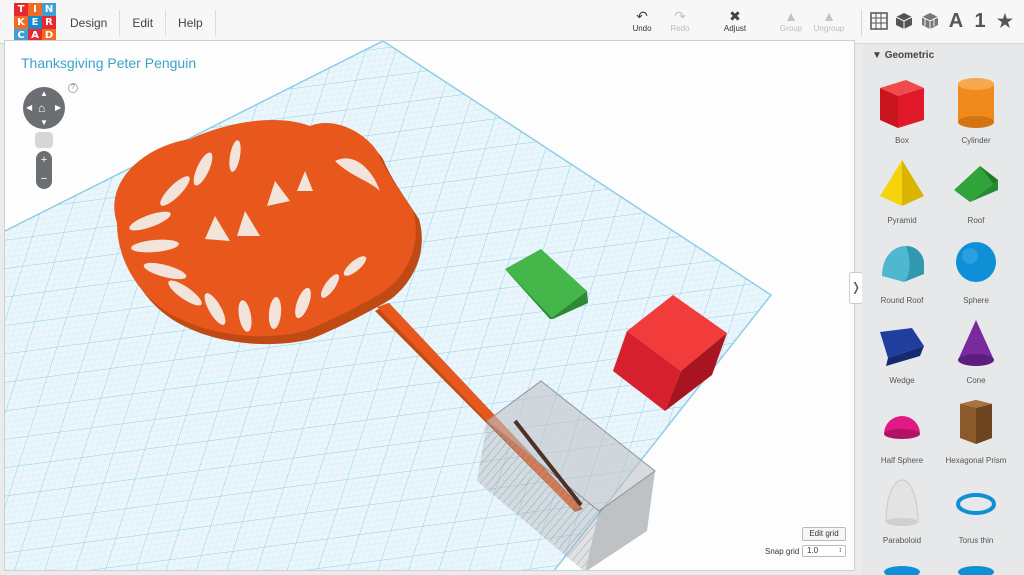 The height and width of the screenshot is (575, 1024). I want to click on logo-letter: E, so click(35, 22).